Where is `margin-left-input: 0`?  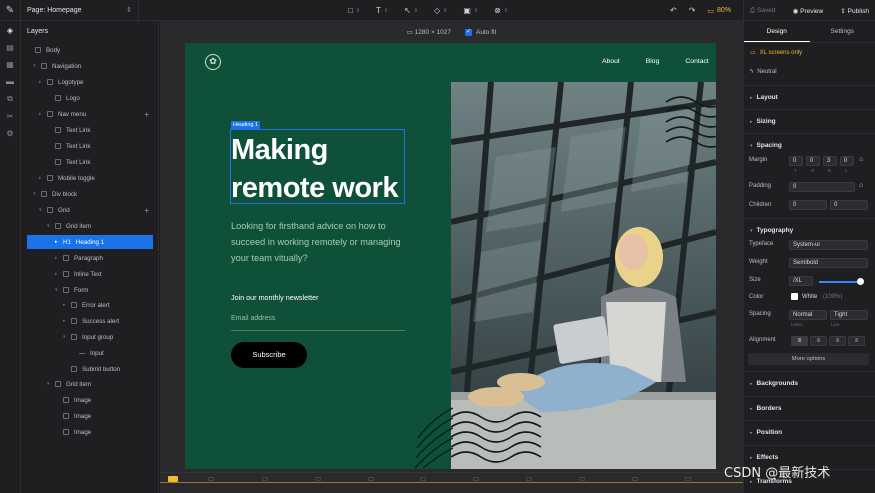 margin-left-input: 0 is located at coordinates (847, 161).